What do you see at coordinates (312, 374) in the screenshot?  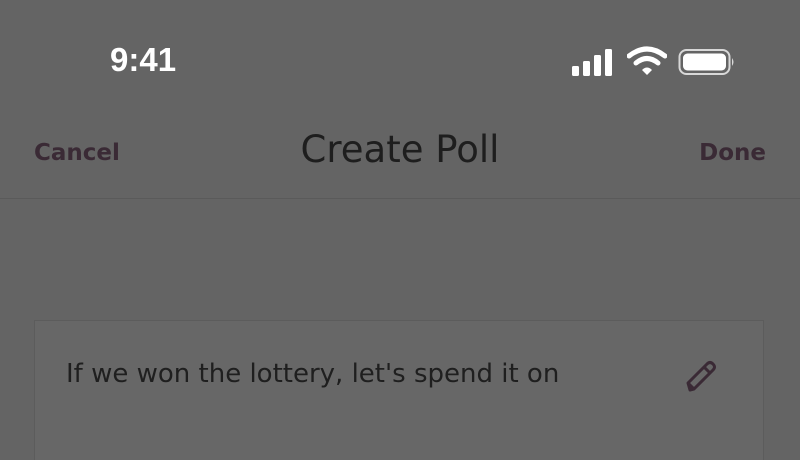 I see `poll-question-text: If we won the lottery, let's spend it on` at bounding box center [312, 374].